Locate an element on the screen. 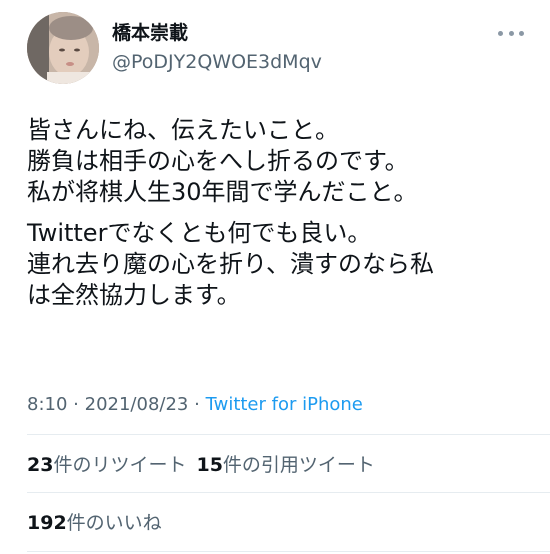  retweets-stat: 23件のリツイート is located at coordinates (106, 465).